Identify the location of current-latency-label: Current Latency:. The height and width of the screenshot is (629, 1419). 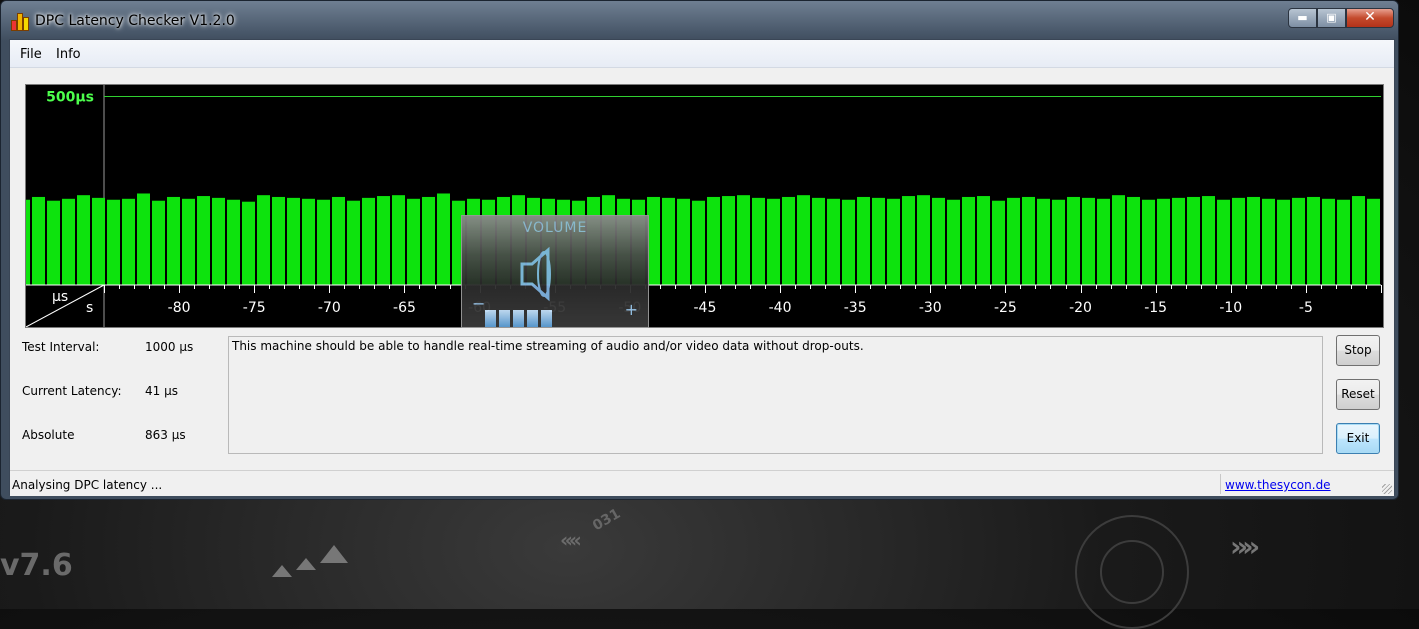
(72, 391).